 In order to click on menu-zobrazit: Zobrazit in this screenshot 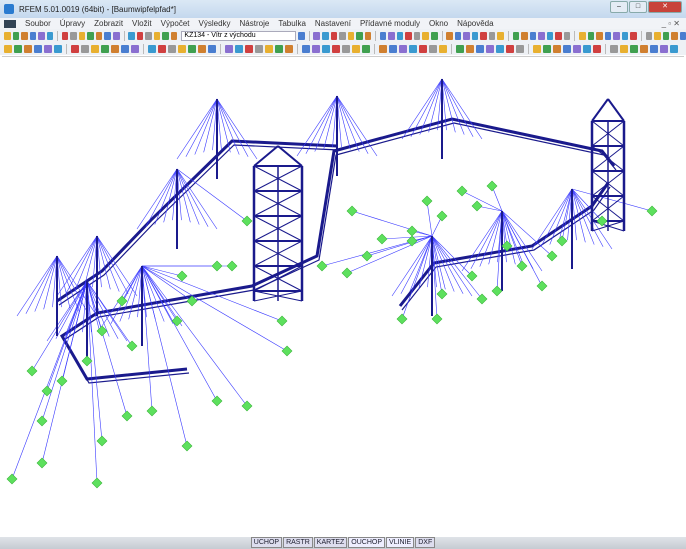, I will do `click(108, 23)`.